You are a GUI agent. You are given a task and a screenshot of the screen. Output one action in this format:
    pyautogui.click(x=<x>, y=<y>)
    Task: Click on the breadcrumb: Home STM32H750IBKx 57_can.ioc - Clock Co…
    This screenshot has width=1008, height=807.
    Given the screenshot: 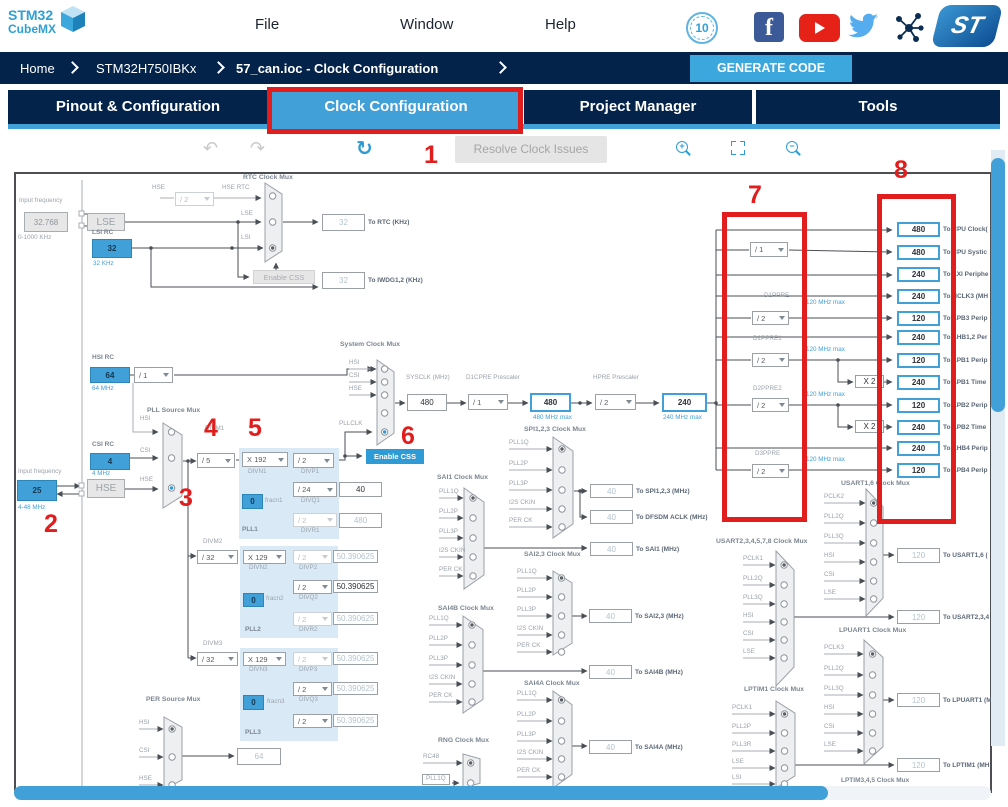 What is the action you would take?
    pyautogui.click(x=504, y=68)
    